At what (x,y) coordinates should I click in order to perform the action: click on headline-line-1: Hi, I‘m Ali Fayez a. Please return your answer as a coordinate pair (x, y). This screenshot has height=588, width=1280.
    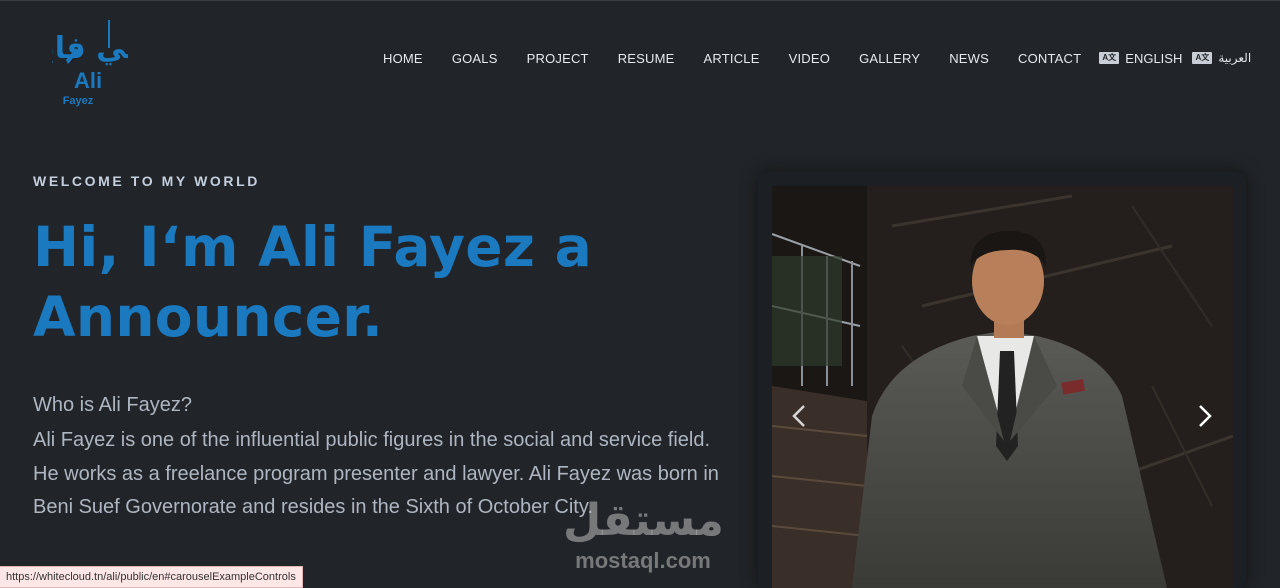
    Looking at the image, I should click on (313, 247).